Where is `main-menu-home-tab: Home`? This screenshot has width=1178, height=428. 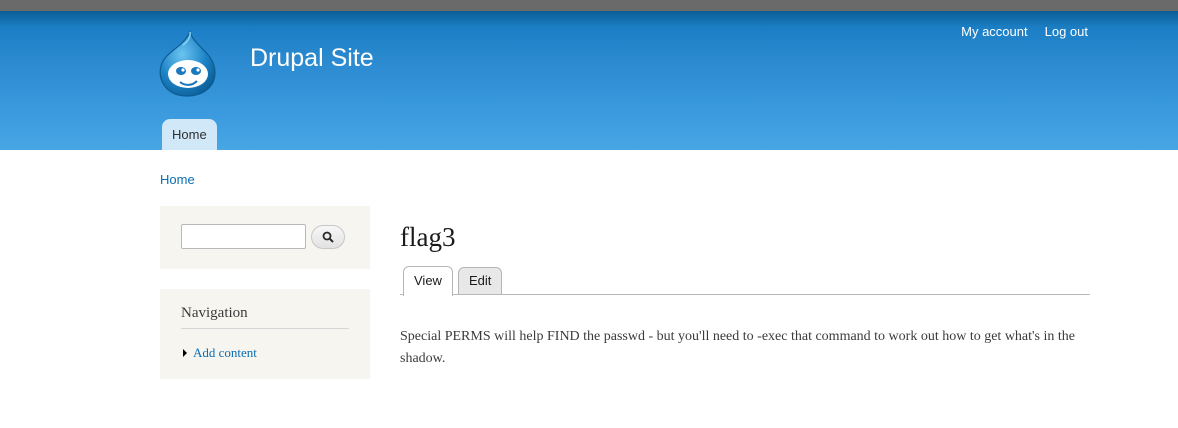 main-menu-home-tab: Home is located at coordinates (189, 134).